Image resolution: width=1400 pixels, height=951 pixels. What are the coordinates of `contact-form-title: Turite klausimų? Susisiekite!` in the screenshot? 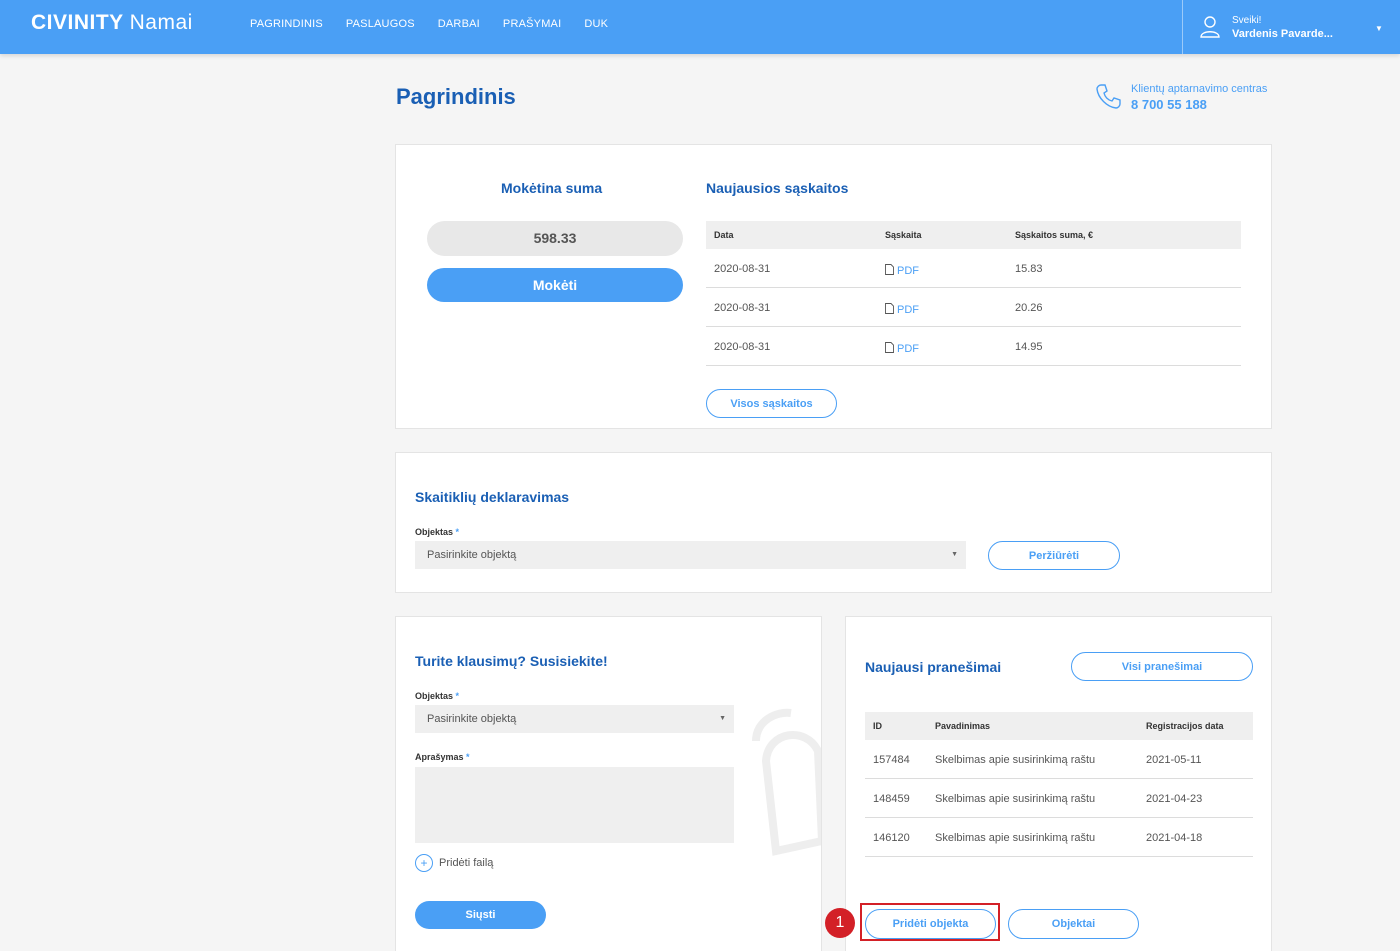 It's located at (511, 661).